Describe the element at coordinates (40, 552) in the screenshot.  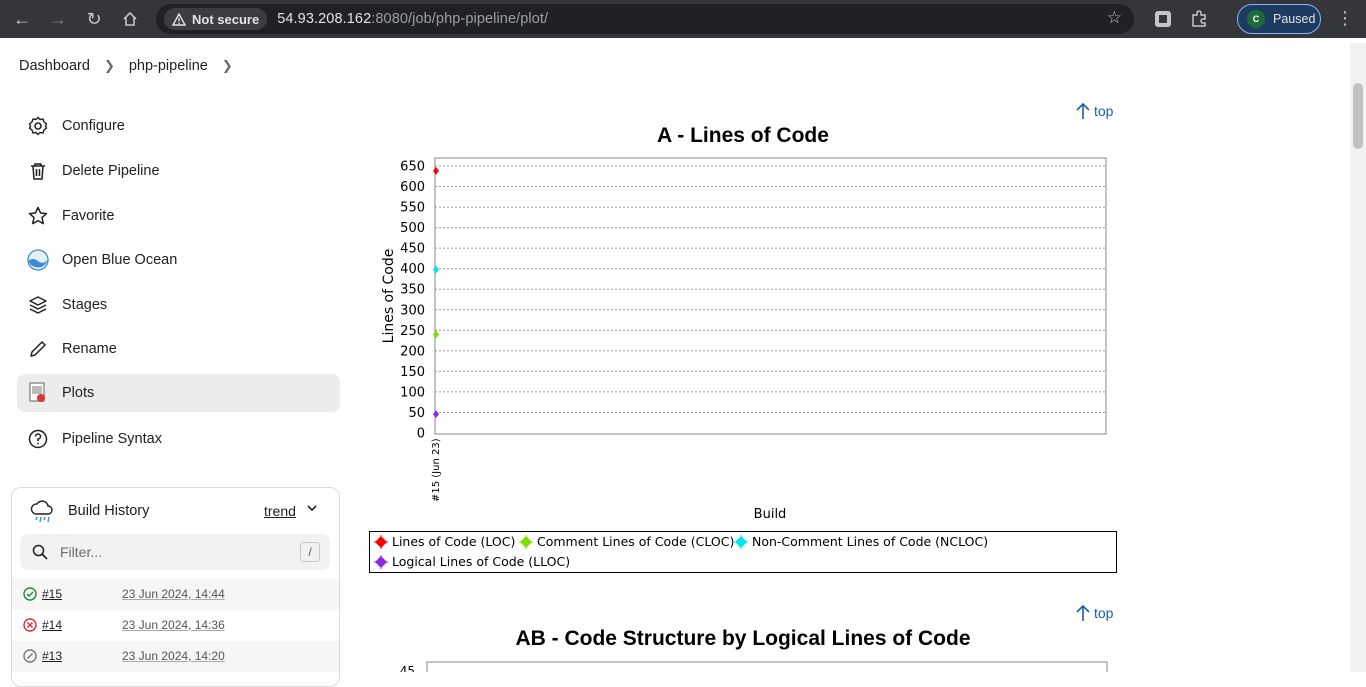
I see `search-icon` at that location.